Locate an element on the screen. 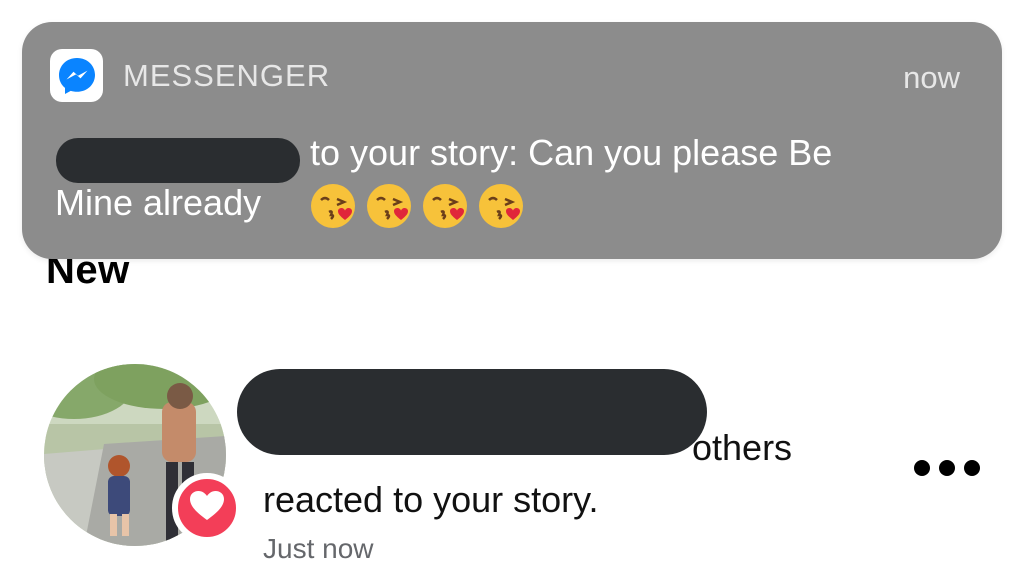 This screenshot has height=574, width=1024. messenger-app-icon is located at coordinates (76, 75).